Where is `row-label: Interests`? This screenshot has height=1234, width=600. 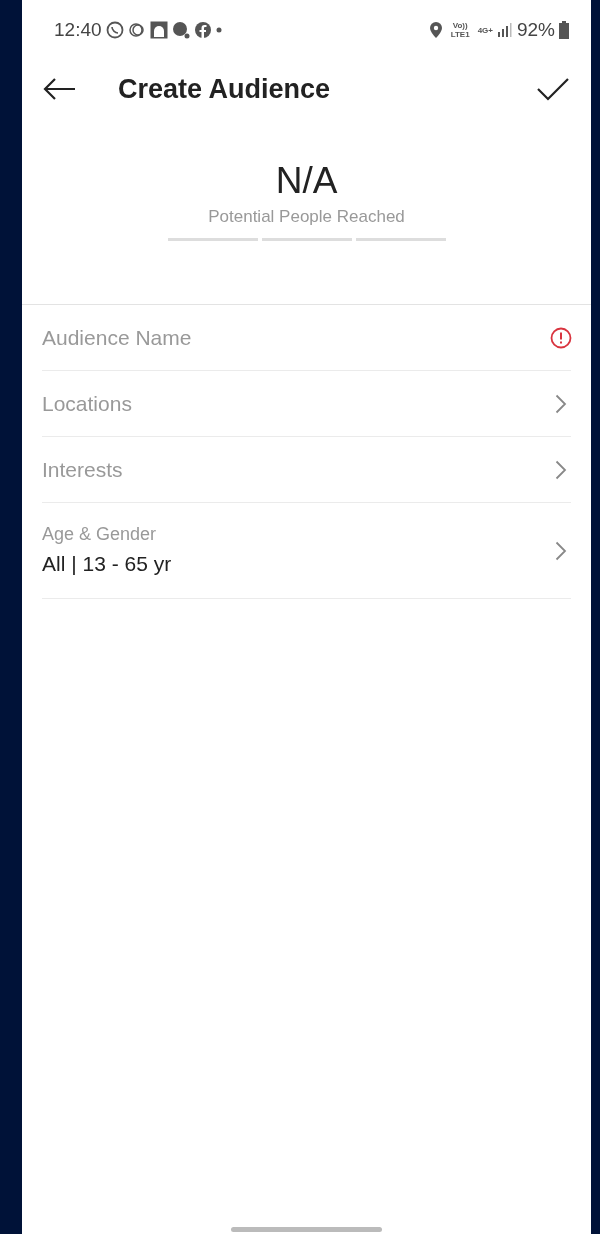 row-label: Interests is located at coordinates (82, 469).